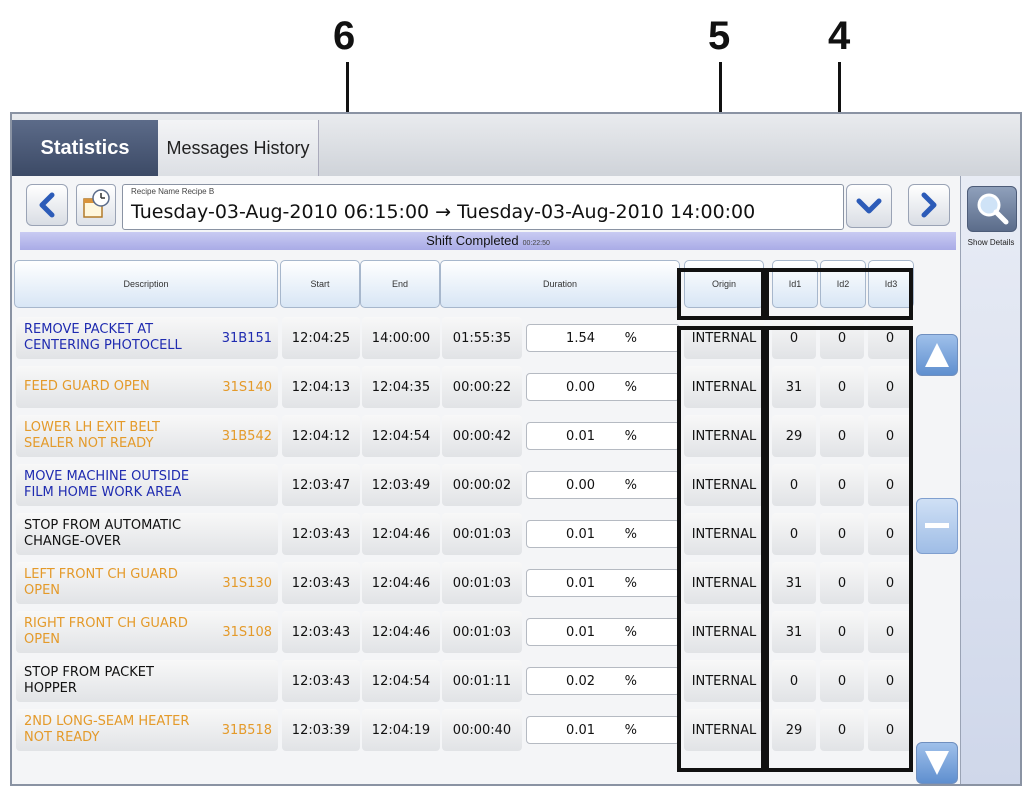 The height and width of the screenshot is (786, 1029). I want to click on id-header-highlight, so click(839, 294).